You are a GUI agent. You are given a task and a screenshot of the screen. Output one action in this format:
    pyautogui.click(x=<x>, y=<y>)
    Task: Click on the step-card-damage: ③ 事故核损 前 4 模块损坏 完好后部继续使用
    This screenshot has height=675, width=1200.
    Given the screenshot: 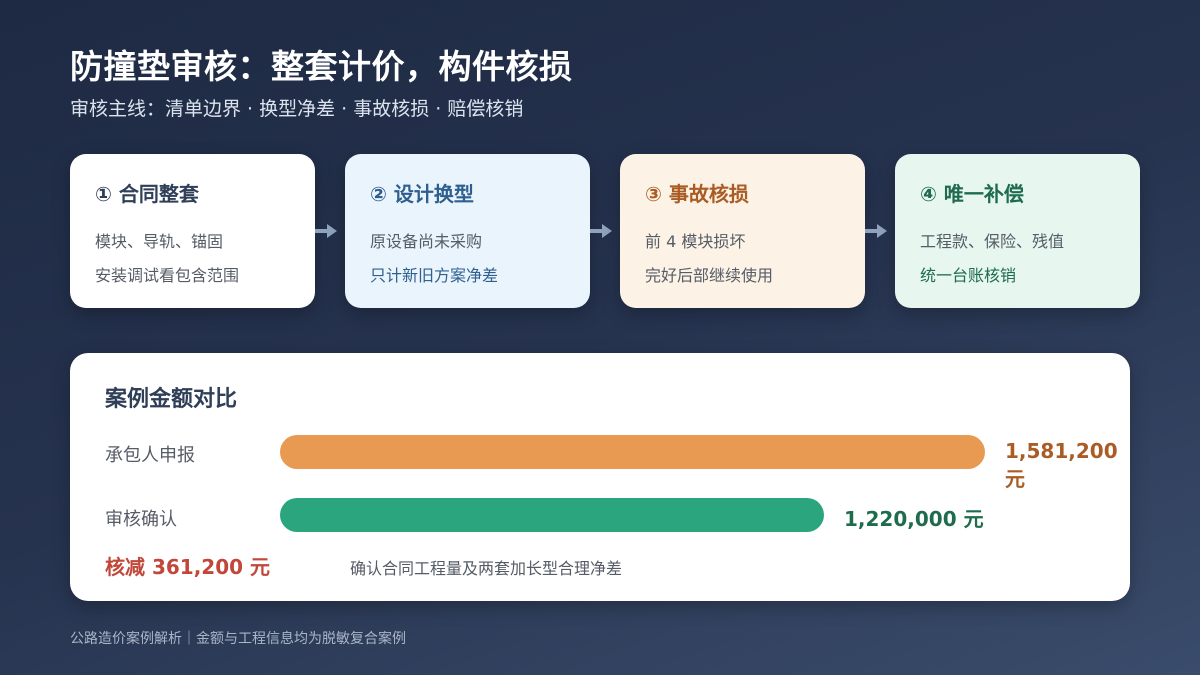 What is the action you would take?
    pyautogui.click(x=742, y=231)
    